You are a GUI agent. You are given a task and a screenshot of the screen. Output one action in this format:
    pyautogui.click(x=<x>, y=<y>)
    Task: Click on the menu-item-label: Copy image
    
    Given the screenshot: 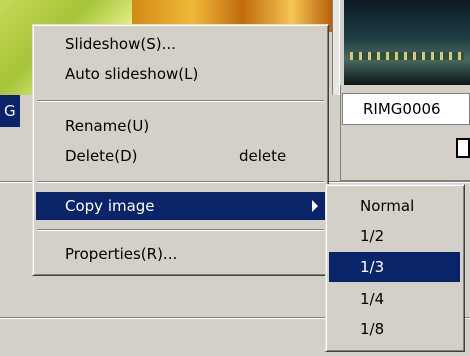 What is the action you would take?
    pyautogui.click(x=110, y=206)
    